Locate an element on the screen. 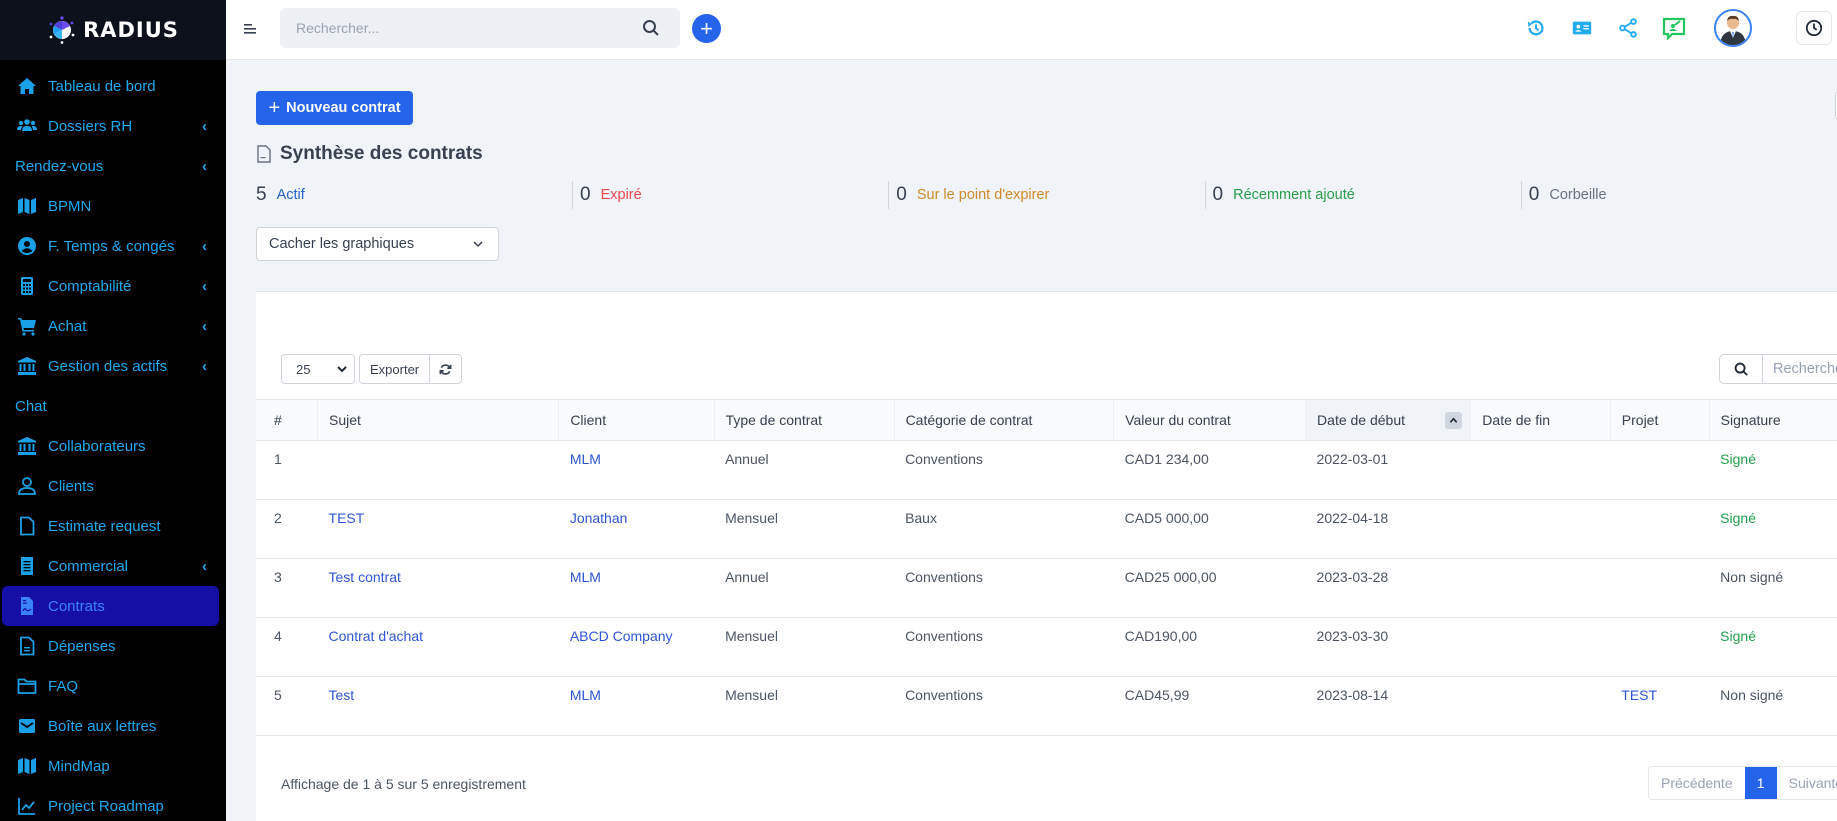 This screenshot has width=1837, height=821. cell-num: 2 is located at coordinates (287, 529).